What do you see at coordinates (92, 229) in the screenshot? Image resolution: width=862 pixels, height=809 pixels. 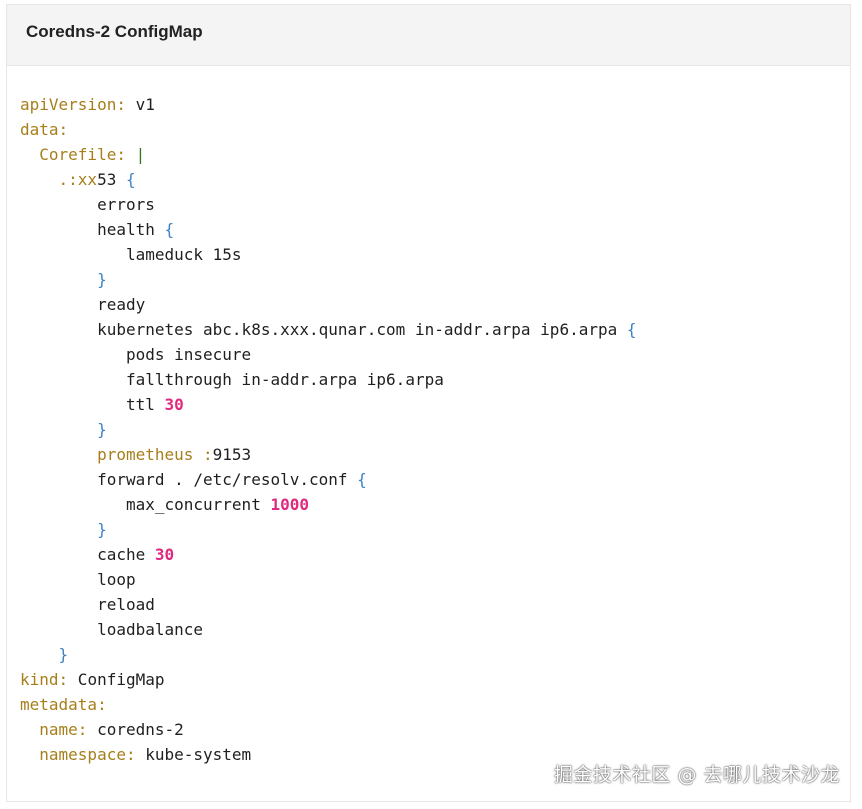 I see `code-text: health` at bounding box center [92, 229].